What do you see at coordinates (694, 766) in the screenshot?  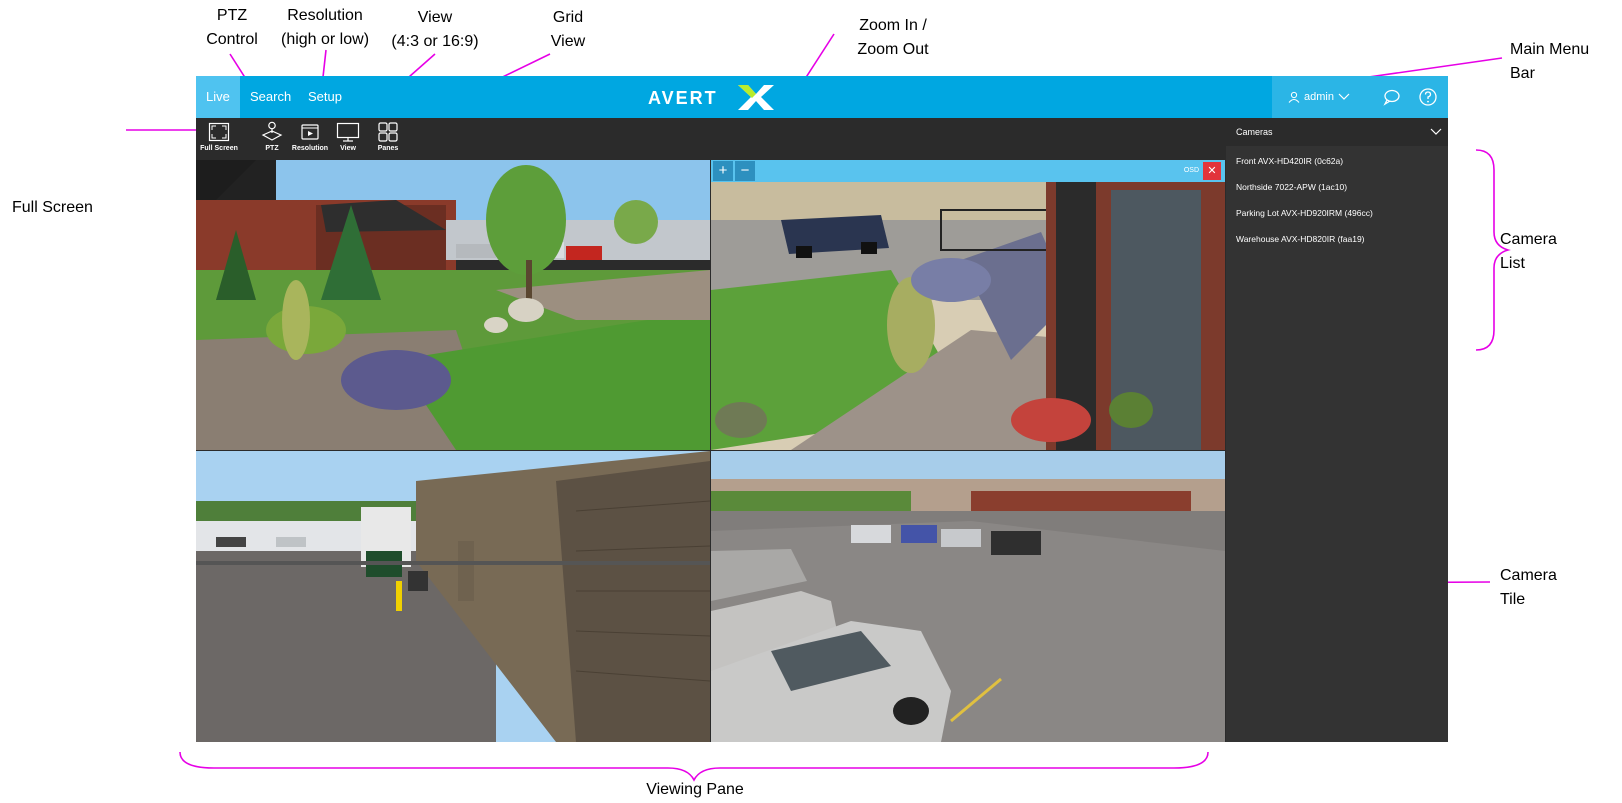 I see `callout-brace-viewing-pane` at bounding box center [694, 766].